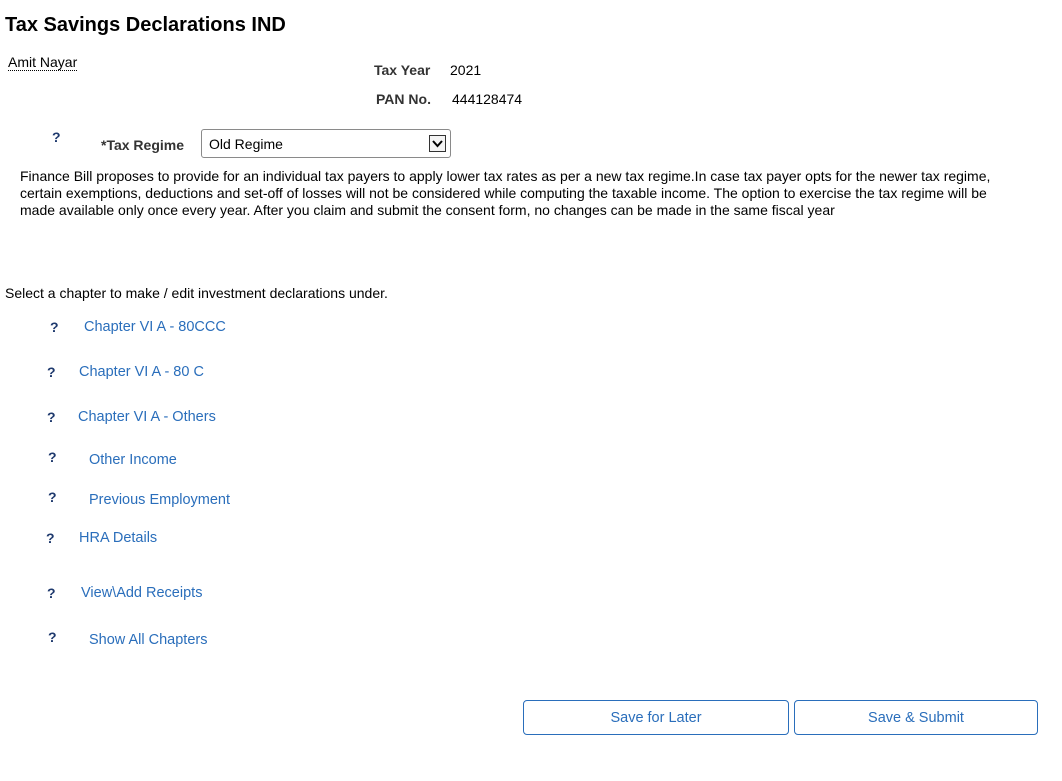 The height and width of the screenshot is (781, 1062). What do you see at coordinates (56, 137) in the screenshot?
I see `tax-regime-help-icon: ?` at bounding box center [56, 137].